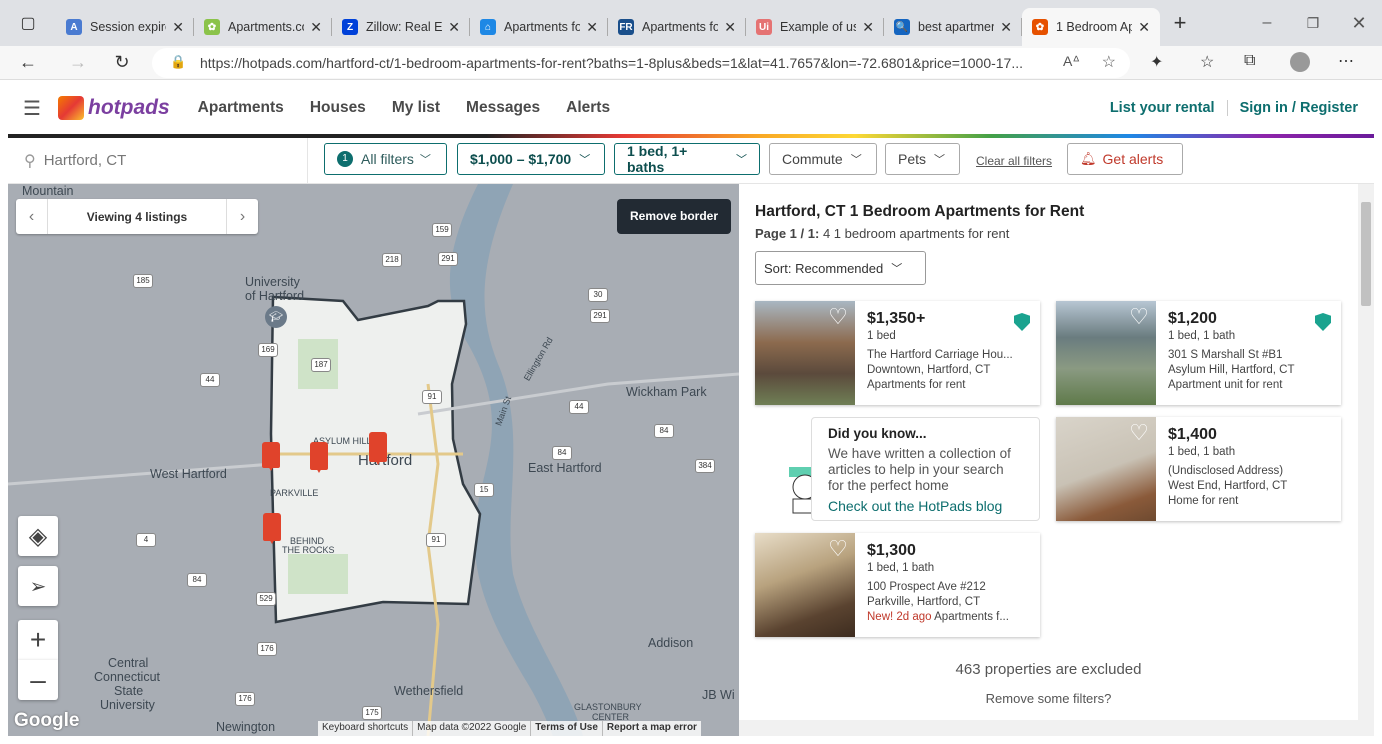 Image resolution: width=1382 pixels, height=744 pixels. What do you see at coordinates (1346, 61) in the screenshot?
I see `more-icon: ⋯` at bounding box center [1346, 61].